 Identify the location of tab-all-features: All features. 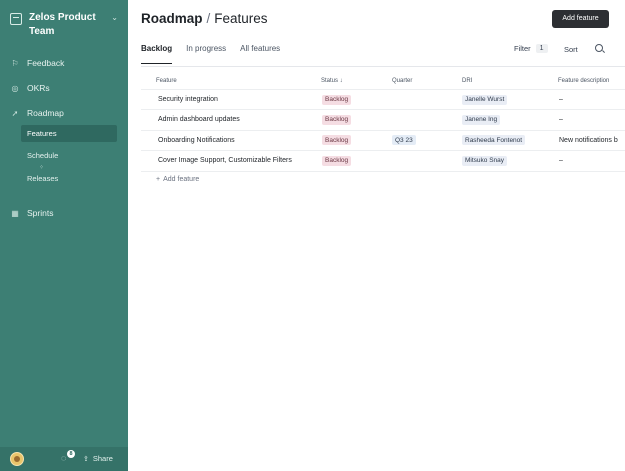
(260, 54).